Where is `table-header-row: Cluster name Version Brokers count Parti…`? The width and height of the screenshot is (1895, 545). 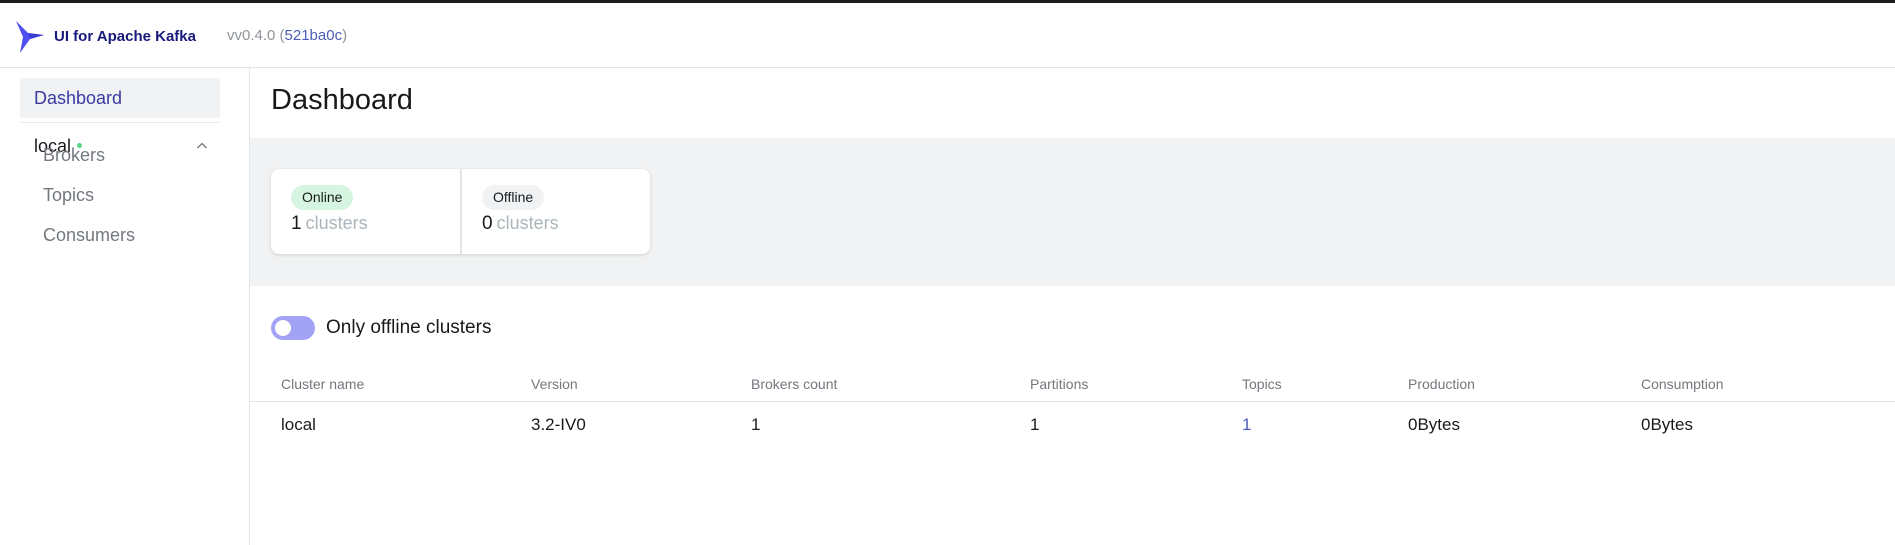 table-header-row: Cluster name Version Brokers count Parti… is located at coordinates (1072, 385).